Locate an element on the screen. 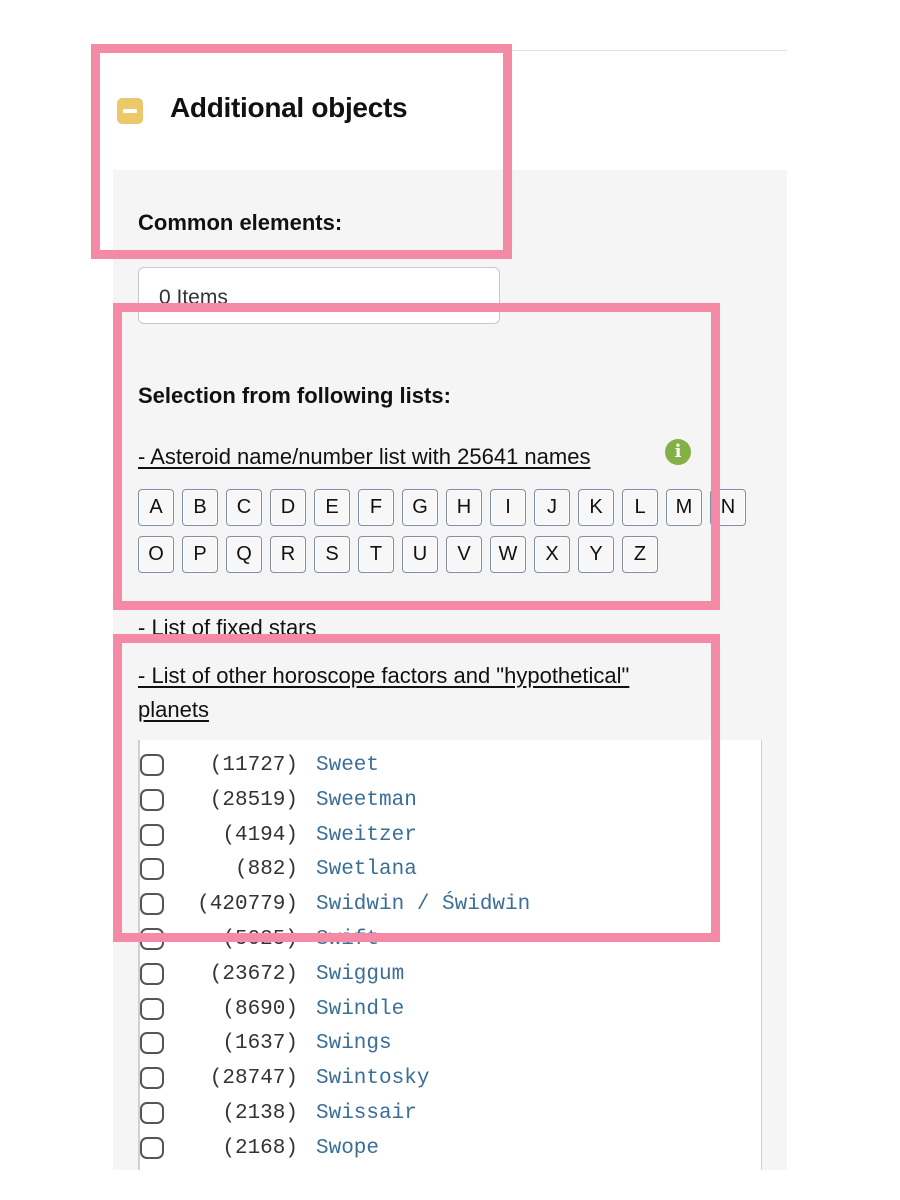 The image size is (900, 1200). list-item: (28747) Swintosky is located at coordinates (450, 1076).